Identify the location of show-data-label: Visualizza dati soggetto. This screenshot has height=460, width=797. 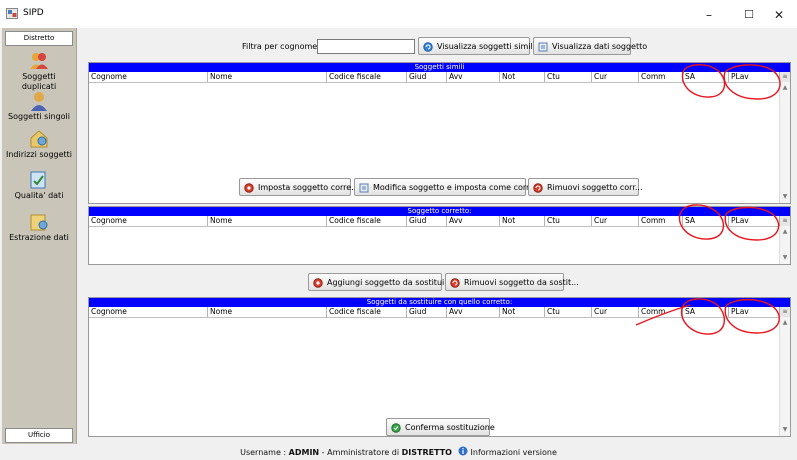
(600, 46).